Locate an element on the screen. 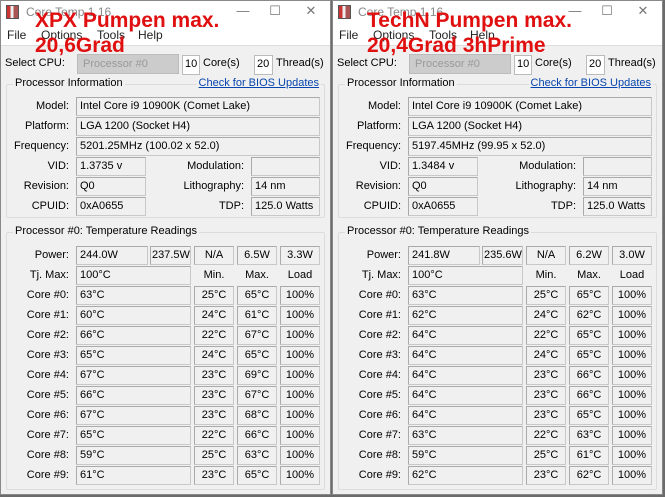  frequency-value: 5201.25MHz (100.02 x 52.0) is located at coordinates (198, 146).